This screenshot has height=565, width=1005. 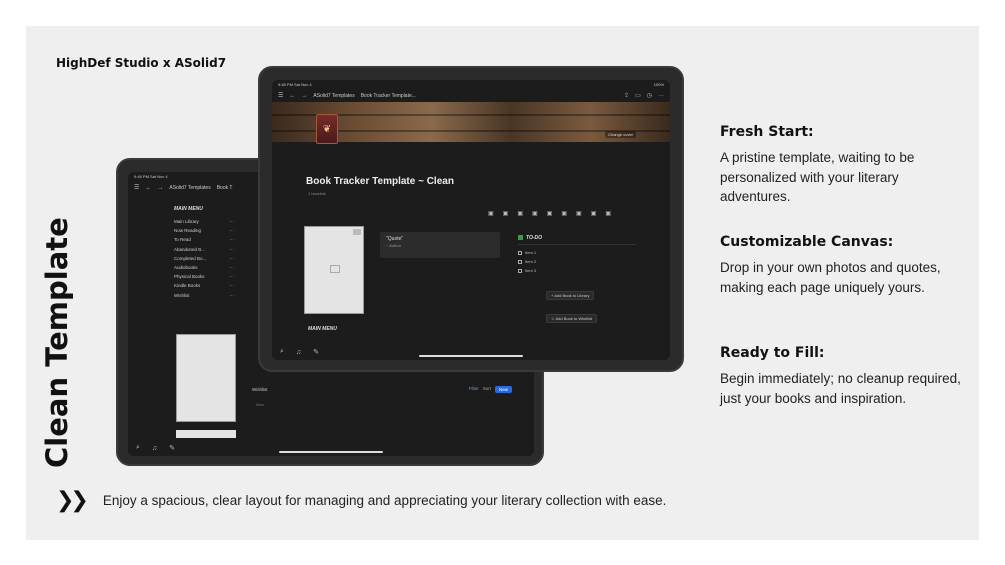 What do you see at coordinates (204, 267) in the screenshot?
I see `menu-item: Audiobooks ···` at bounding box center [204, 267].